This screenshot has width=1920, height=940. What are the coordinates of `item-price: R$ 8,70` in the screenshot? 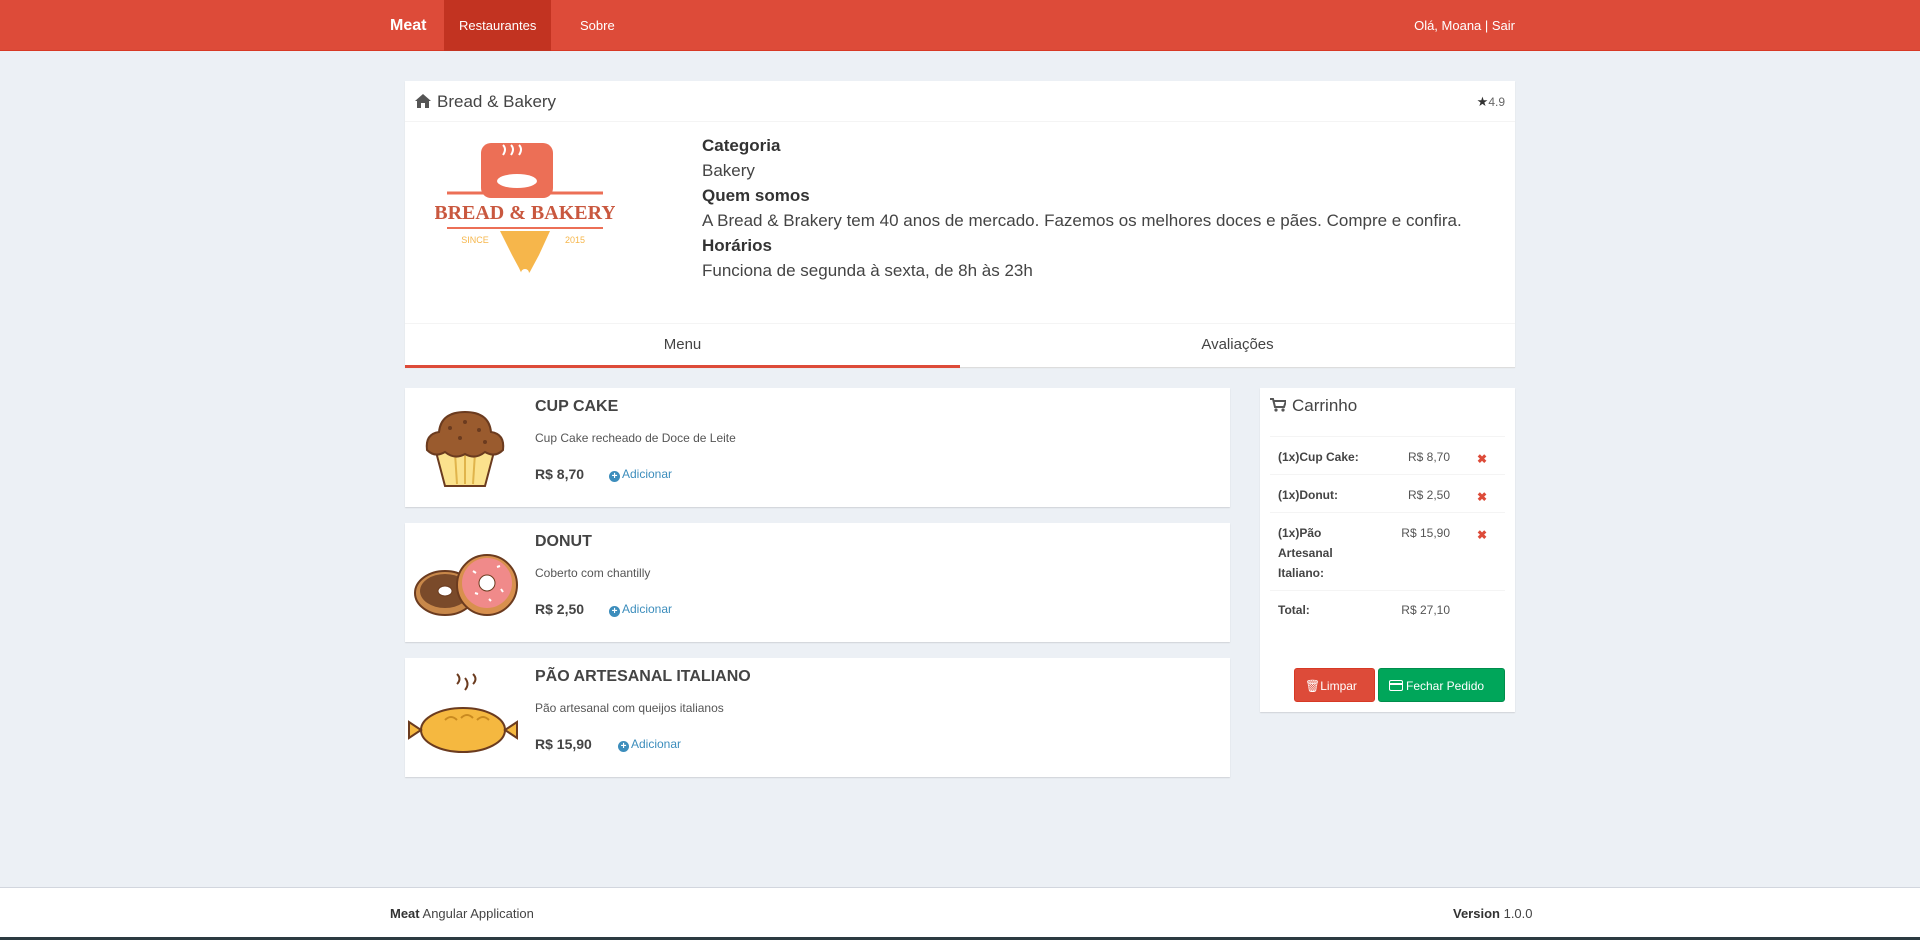 It's located at (560, 474).